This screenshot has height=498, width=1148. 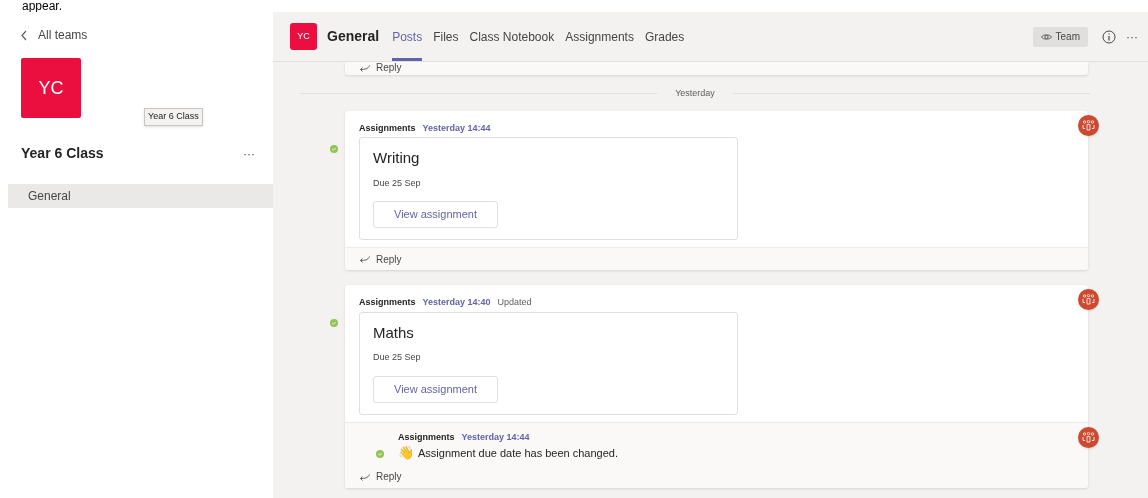 What do you see at coordinates (406, 453) in the screenshot?
I see `waving-hand-emoji: 👋` at bounding box center [406, 453].